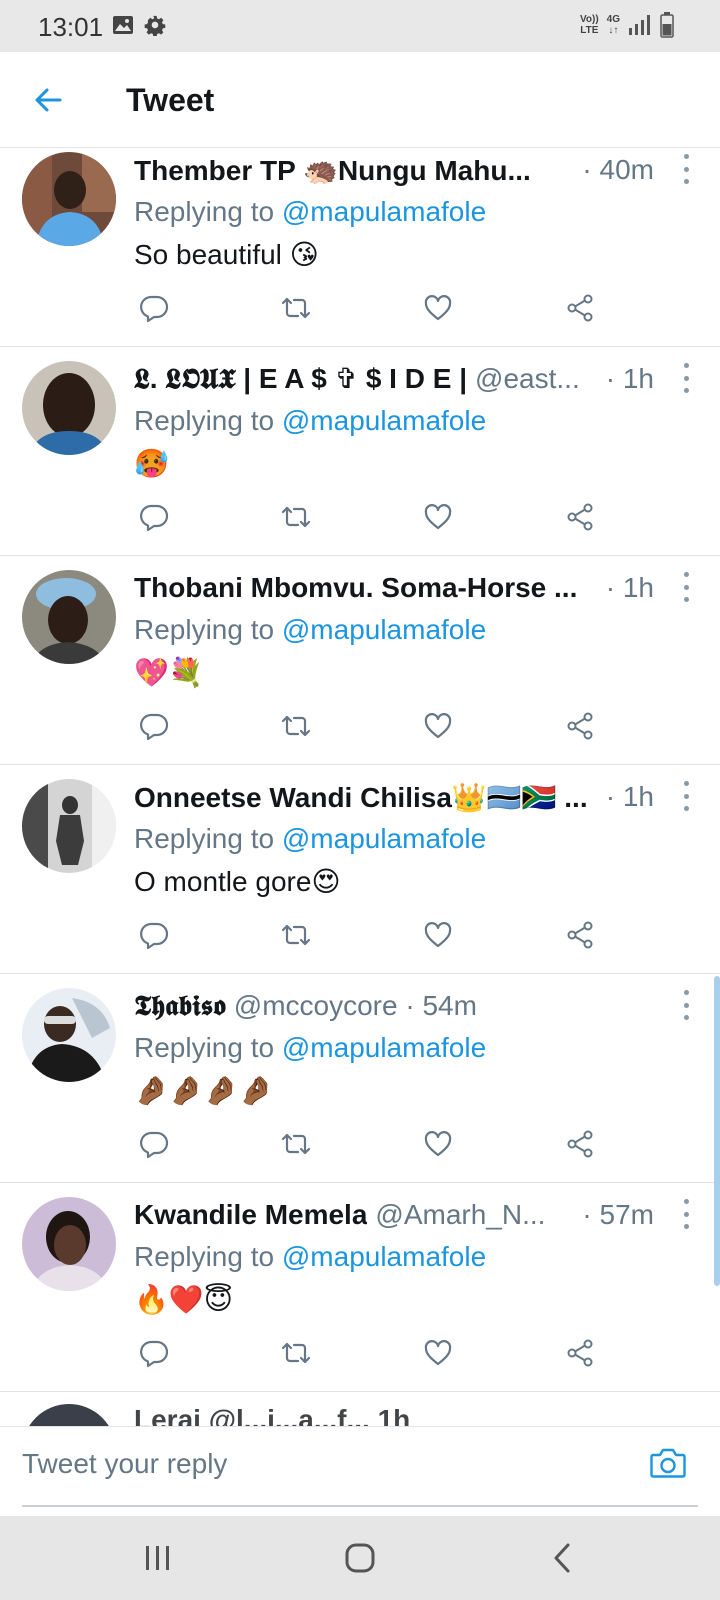 The width and height of the screenshot is (720, 1600). Describe the element at coordinates (629, 587) in the screenshot. I see `tweet-time: · 1h` at that location.